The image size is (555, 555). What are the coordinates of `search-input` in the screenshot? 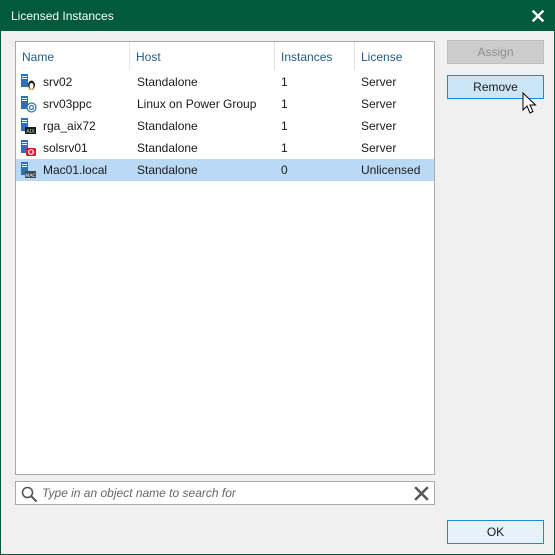 It's located at (222, 493).